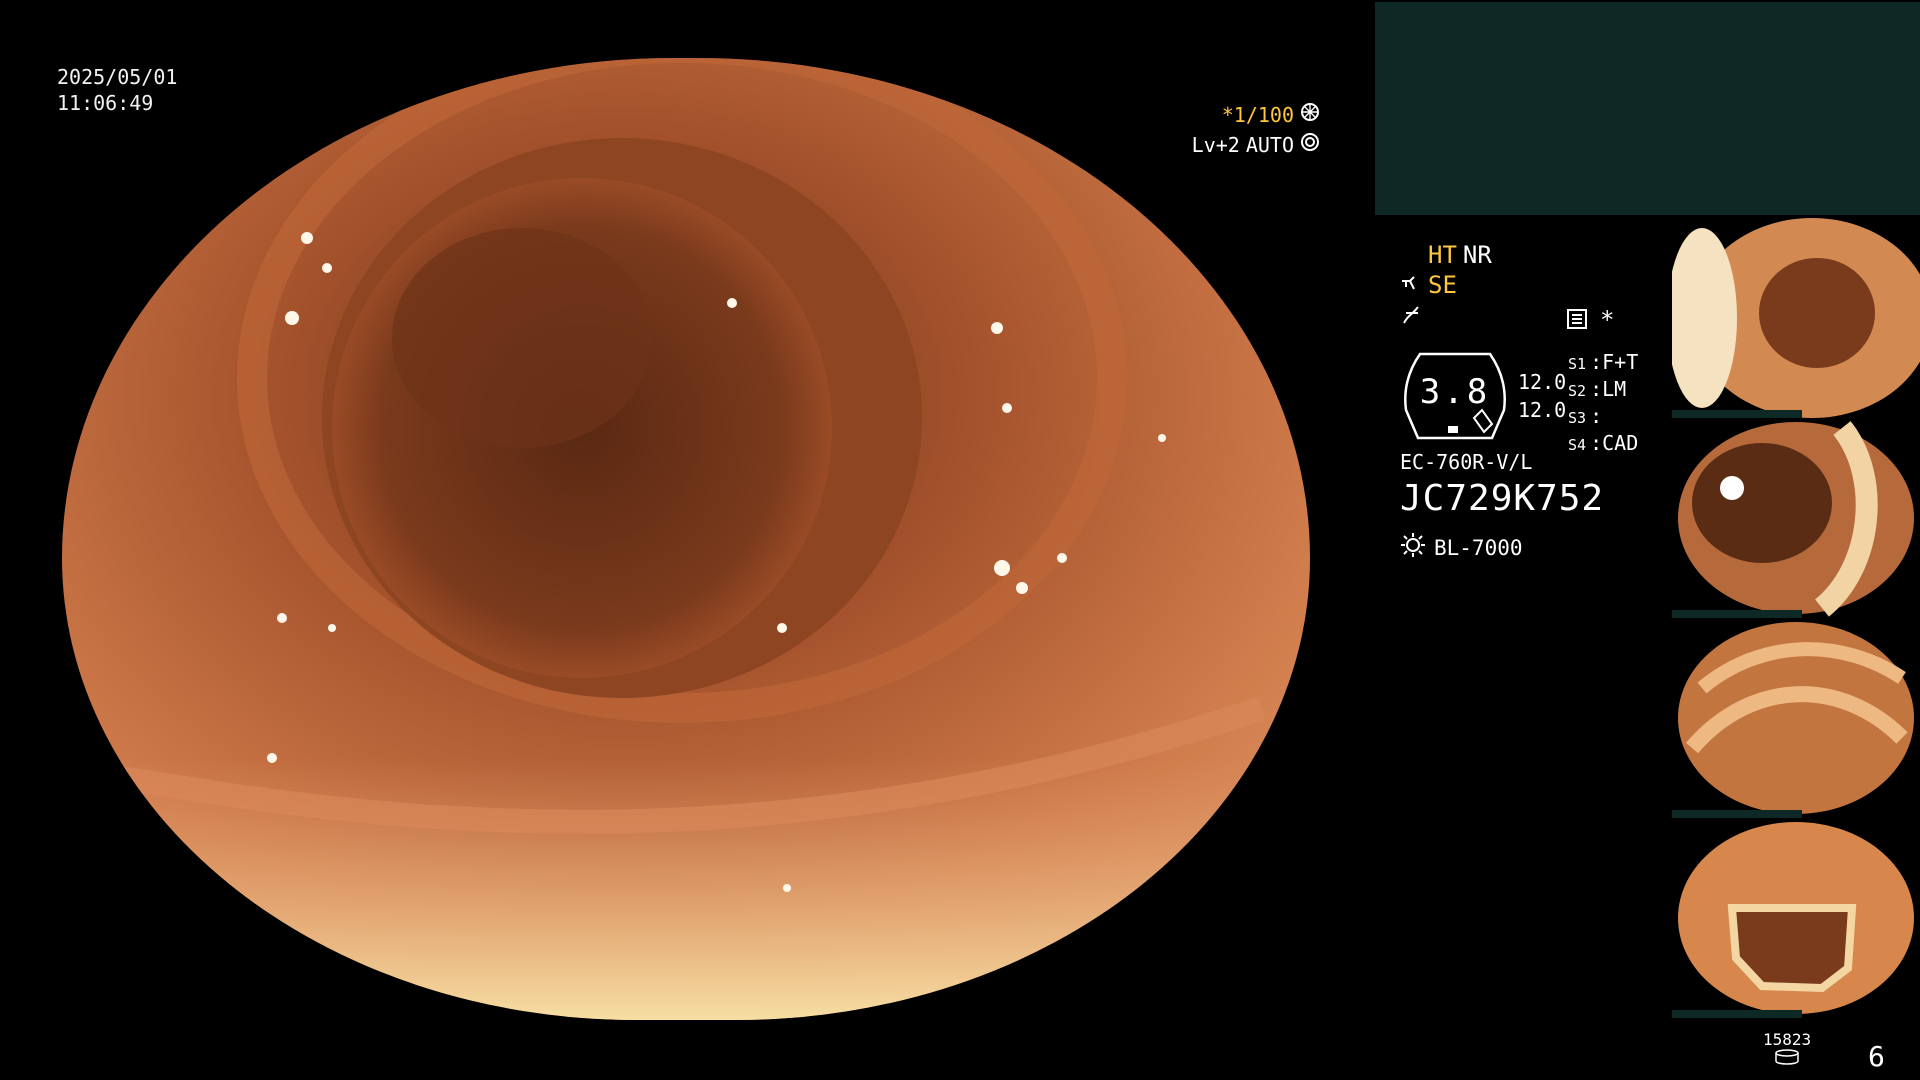  I want to click on scope-icon, so click(1411, 285).